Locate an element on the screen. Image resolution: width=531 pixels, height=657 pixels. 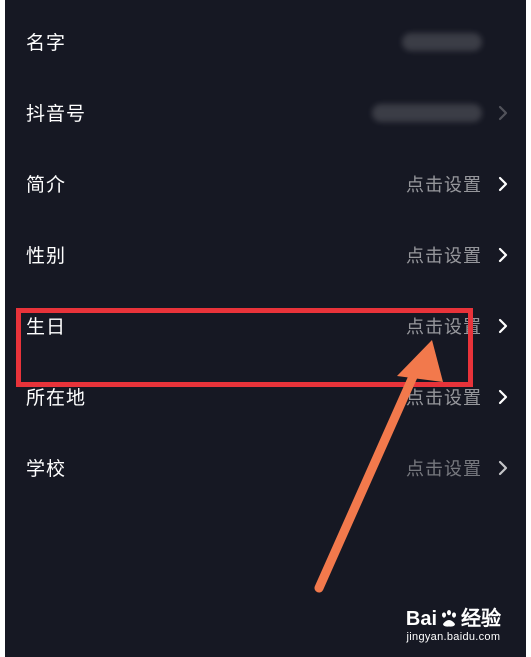
row-label: 抖音号 is located at coordinates (56, 114).